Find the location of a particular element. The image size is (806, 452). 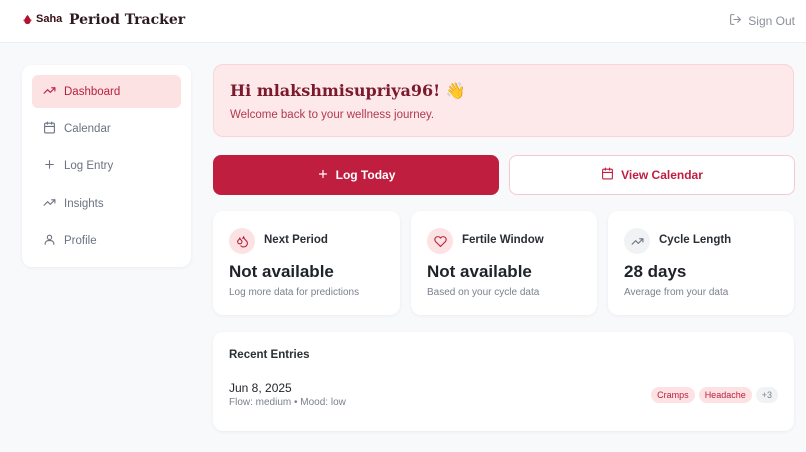

app-title: Period Tracker is located at coordinates (127, 20).